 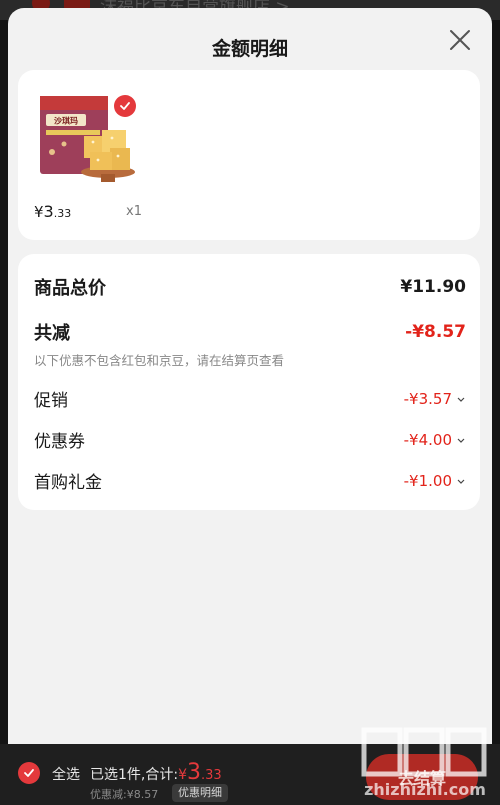 I want to click on total-decimal: .33, so click(x=211, y=775).